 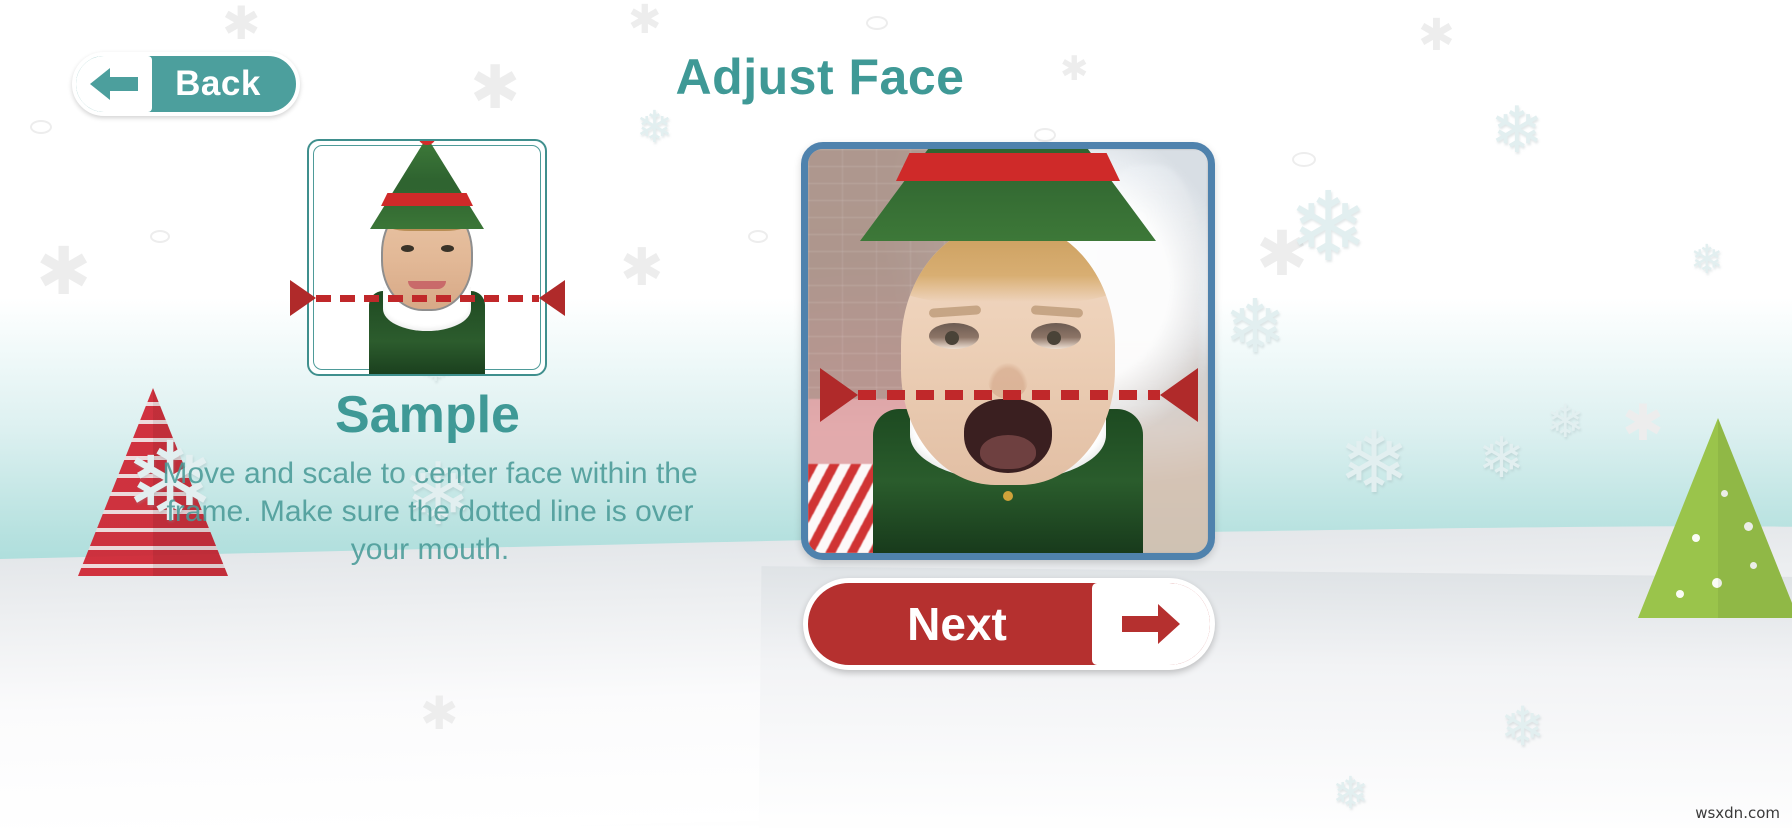 What do you see at coordinates (427, 199) in the screenshot?
I see `sample-hat-band` at bounding box center [427, 199].